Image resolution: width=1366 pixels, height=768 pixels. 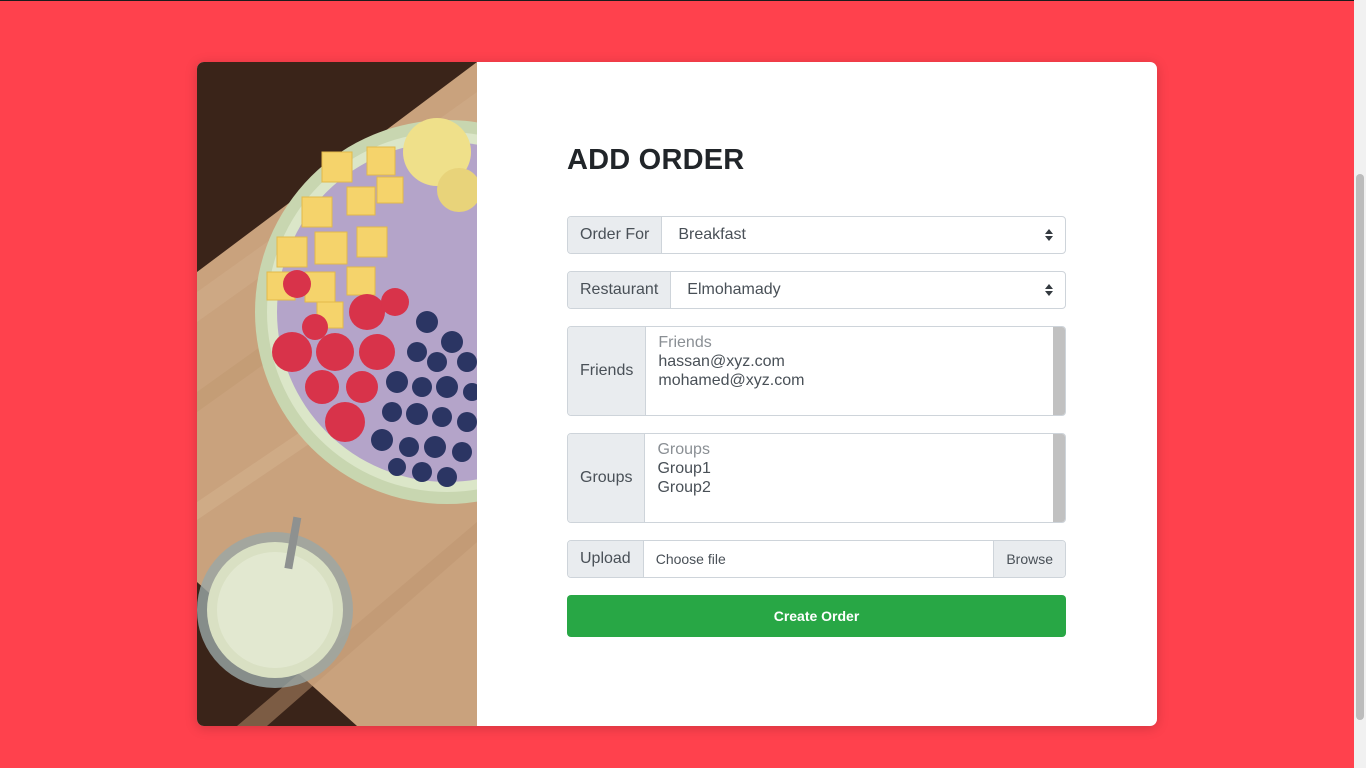 I want to click on restaurant-group: Restaurant Elmohamady, so click(x=816, y=290).